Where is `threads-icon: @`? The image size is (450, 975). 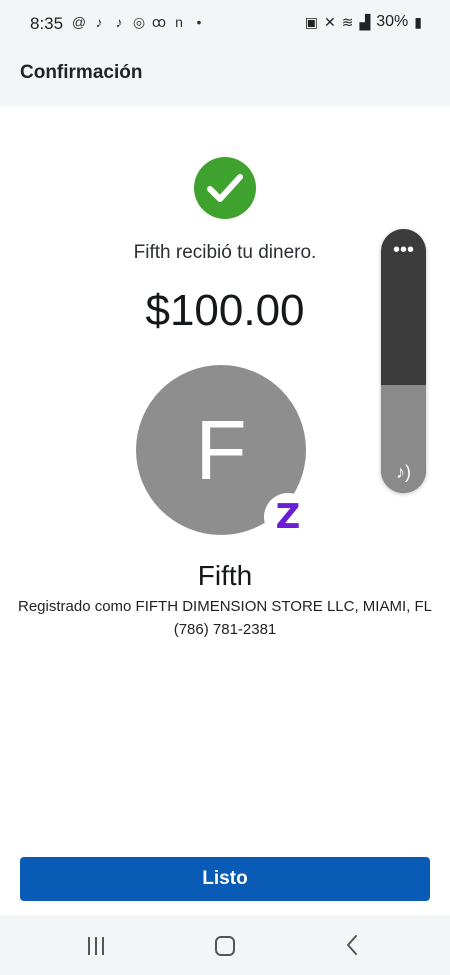
threads-icon: @ is located at coordinates (79, 22).